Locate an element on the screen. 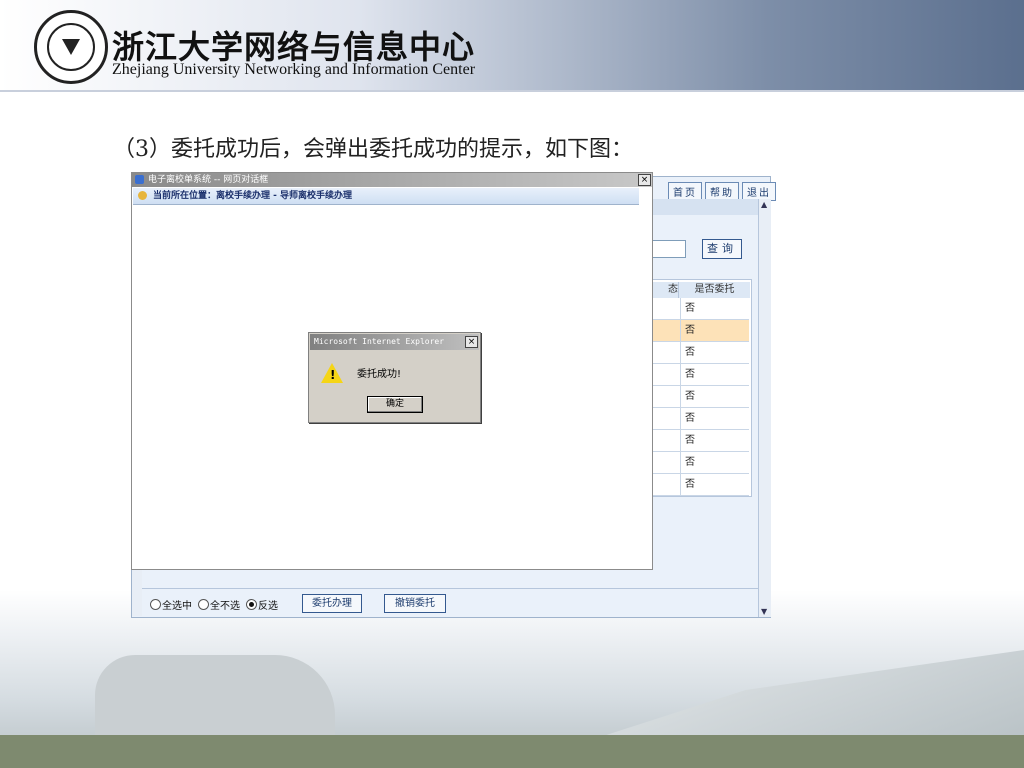  app-band is located at coordinates (705, 207).